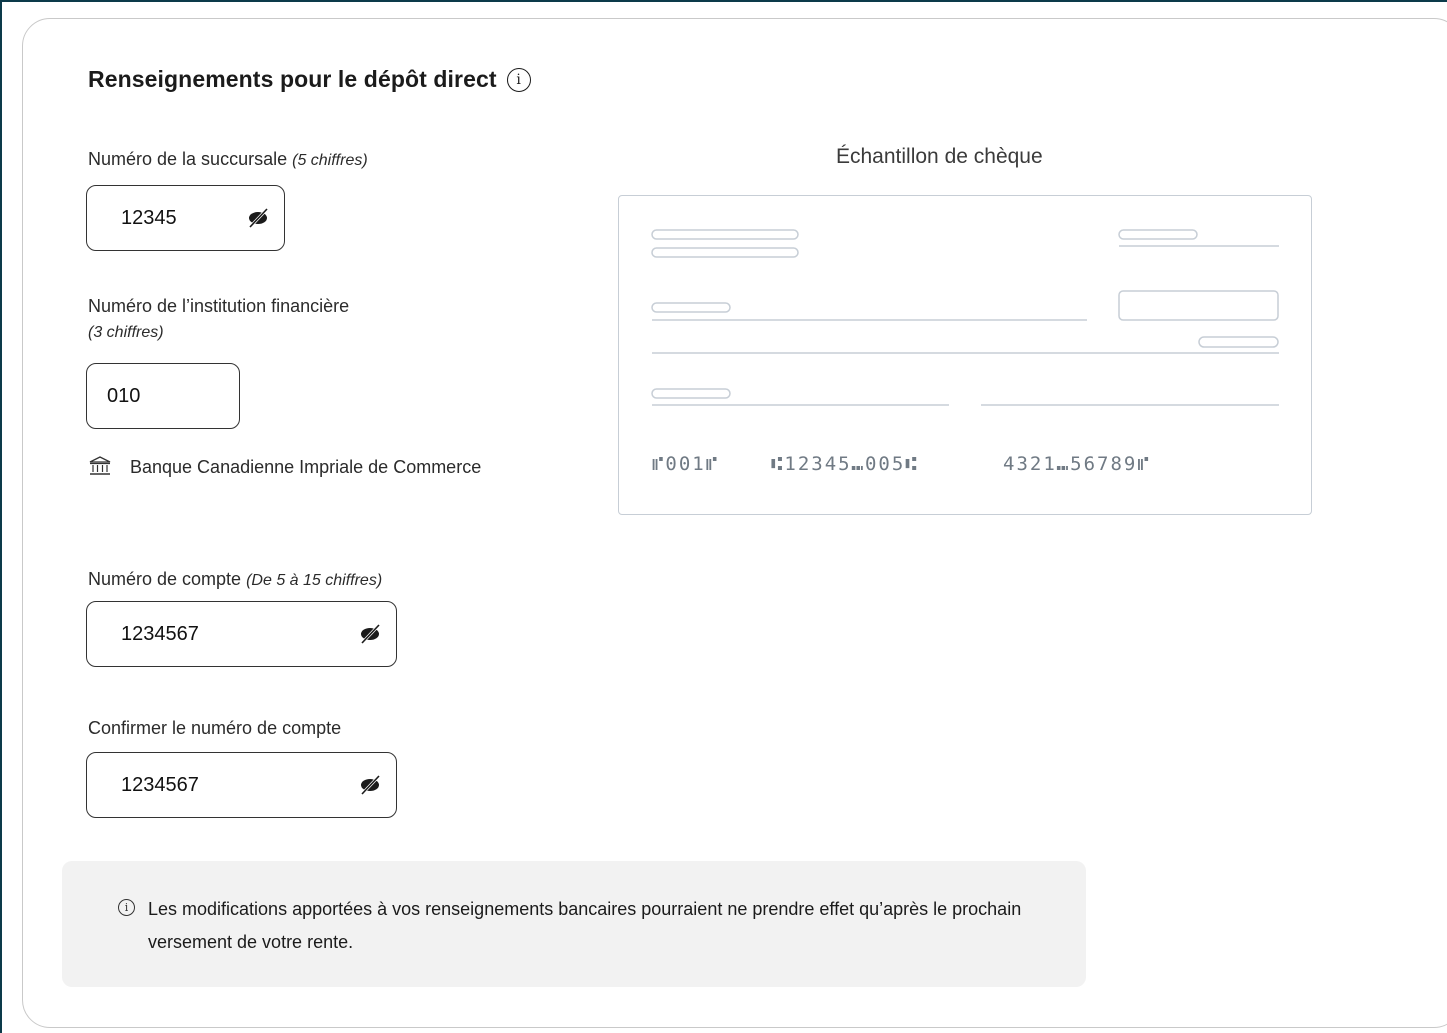 Image resolution: width=1447 pixels, height=1033 pixels. Describe the element at coordinates (685, 464) in the screenshot. I see `micr-cheque-number: ⑈001⑈` at that location.